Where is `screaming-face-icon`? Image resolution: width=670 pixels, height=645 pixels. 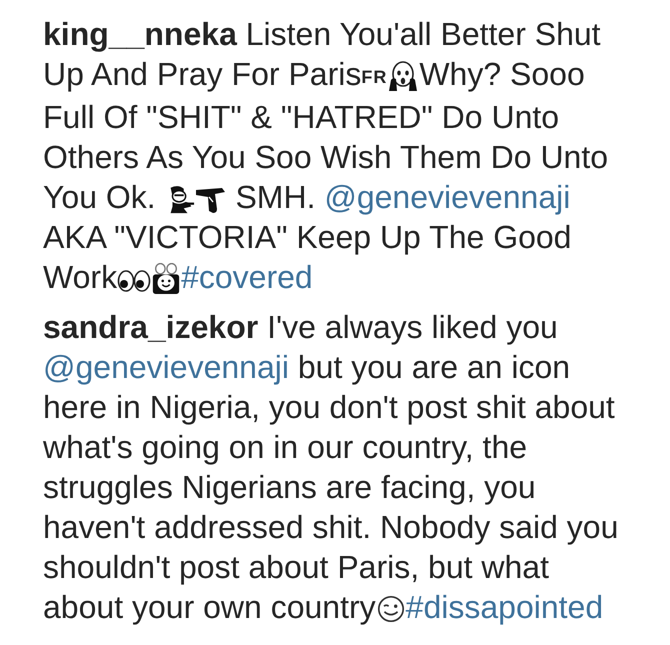 screaming-face-icon is located at coordinates (403, 76).